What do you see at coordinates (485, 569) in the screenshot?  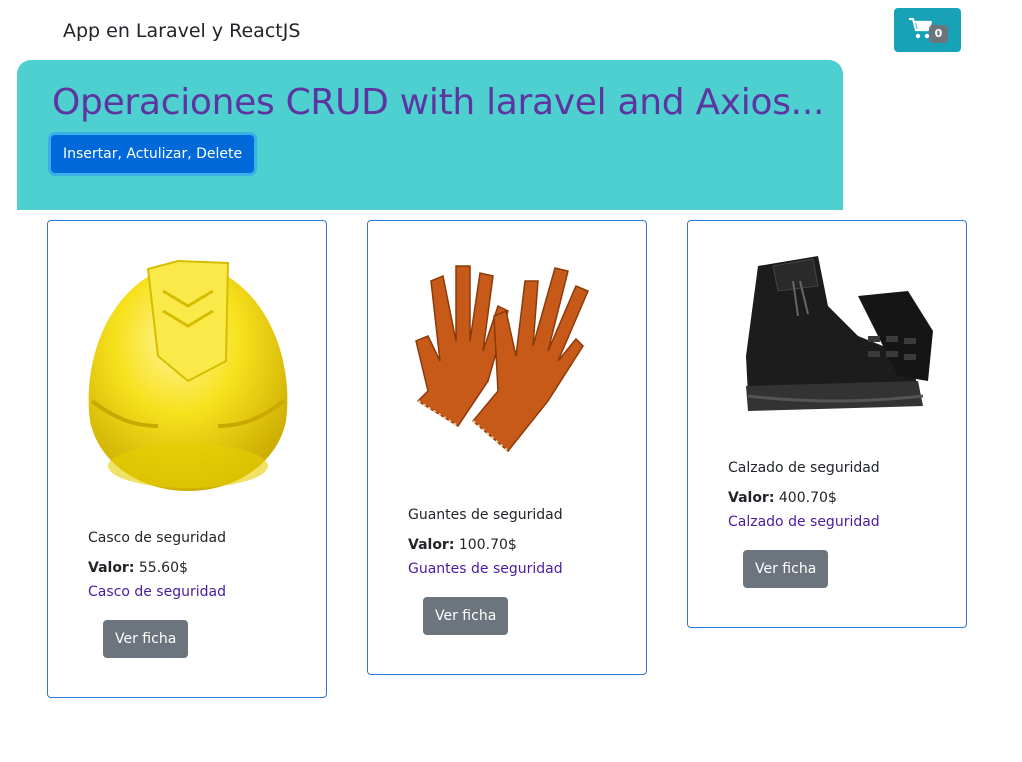 I see `product-link: Guantes de seguridad` at bounding box center [485, 569].